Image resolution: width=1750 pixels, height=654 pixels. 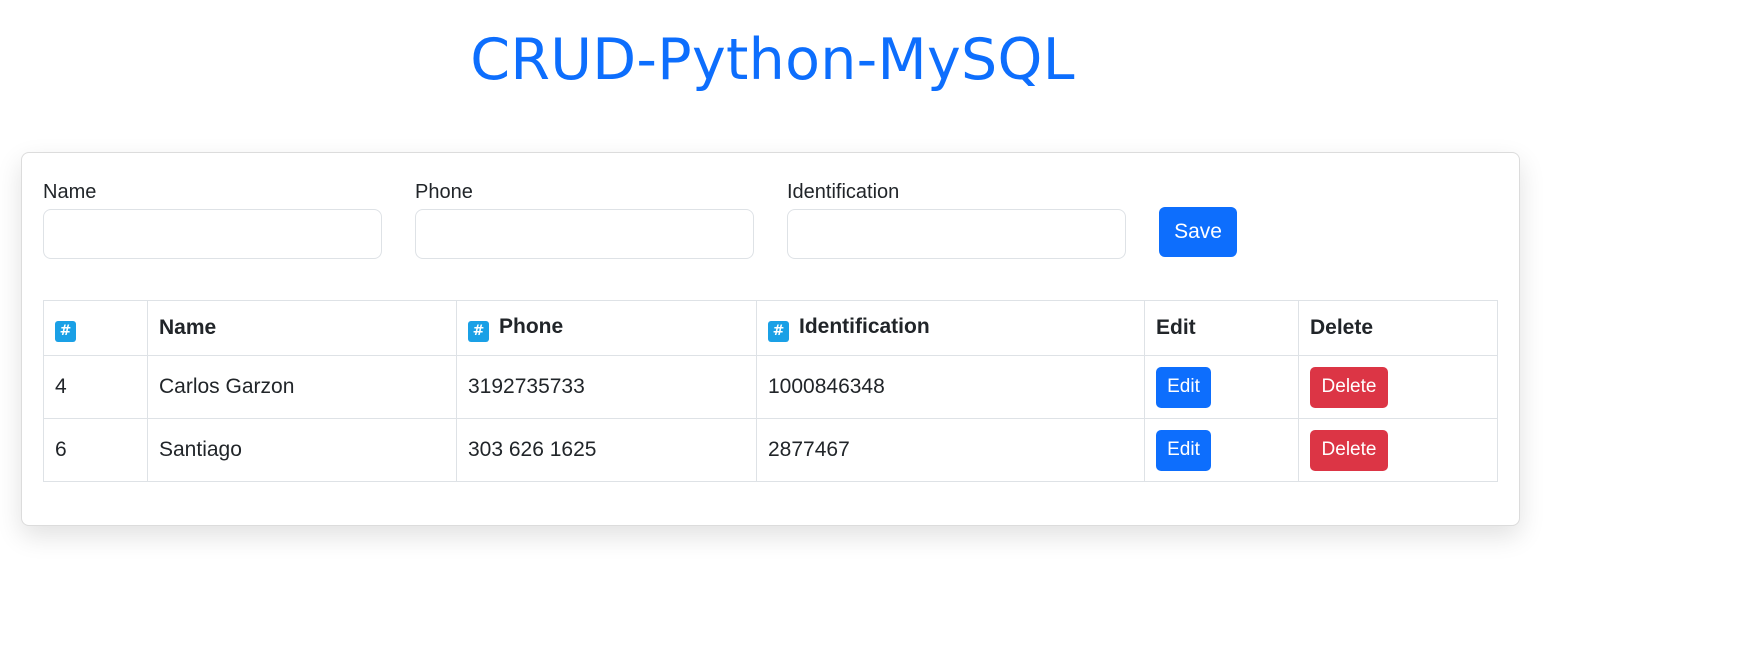 I want to click on column-header-name: Name, so click(x=302, y=328).